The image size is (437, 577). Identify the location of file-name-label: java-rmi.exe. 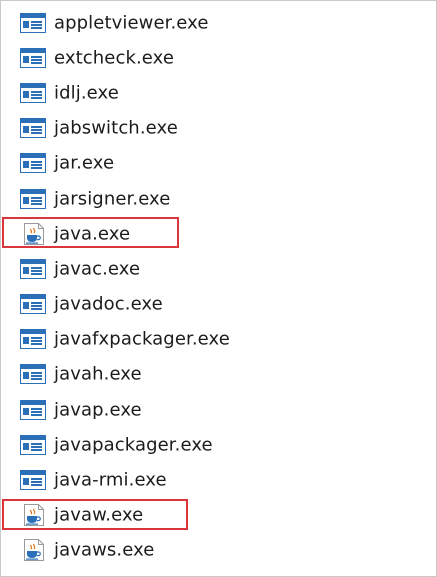
(110, 480).